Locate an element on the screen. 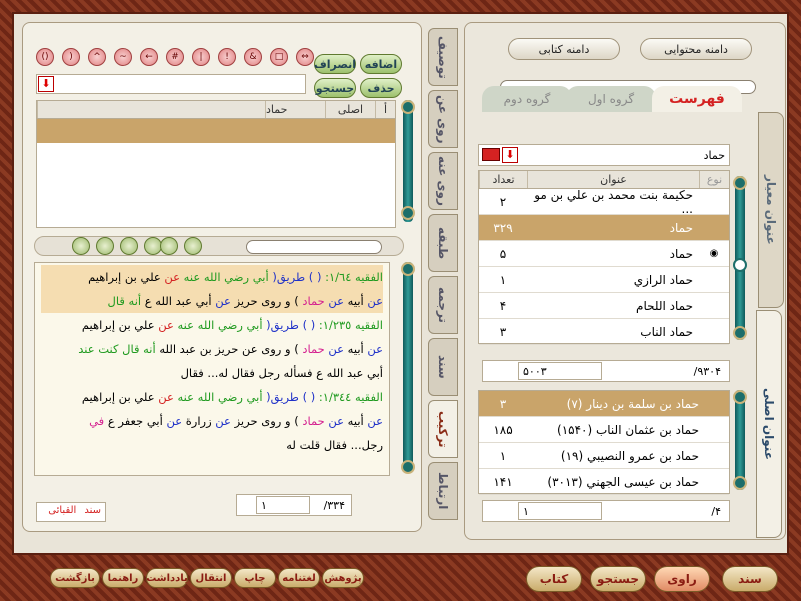 This screenshot has width=801, height=601. tab-class: طبقه is located at coordinates (443, 243).